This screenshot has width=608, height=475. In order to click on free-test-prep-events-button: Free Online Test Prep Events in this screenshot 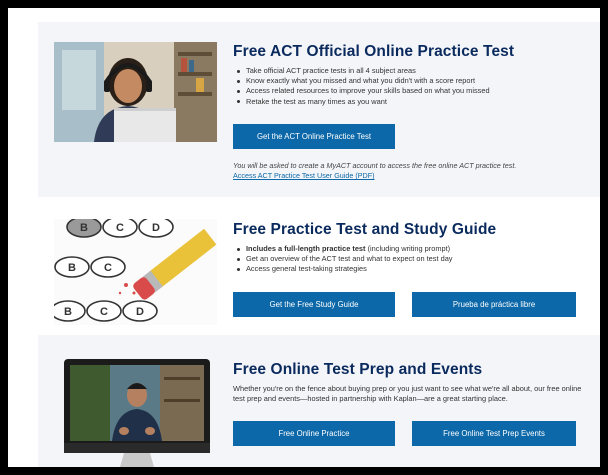, I will do `click(494, 433)`.